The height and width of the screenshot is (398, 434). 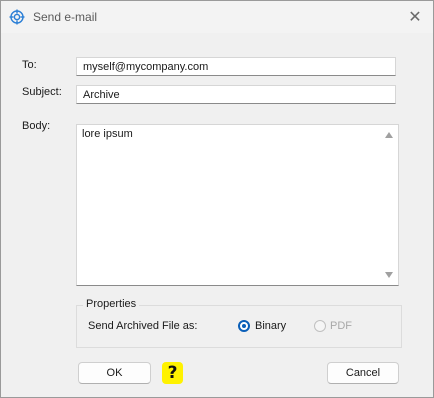 What do you see at coordinates (114, 373) in the screenshot?
I see `ok-button: OK` at bounding box center [114, 373].